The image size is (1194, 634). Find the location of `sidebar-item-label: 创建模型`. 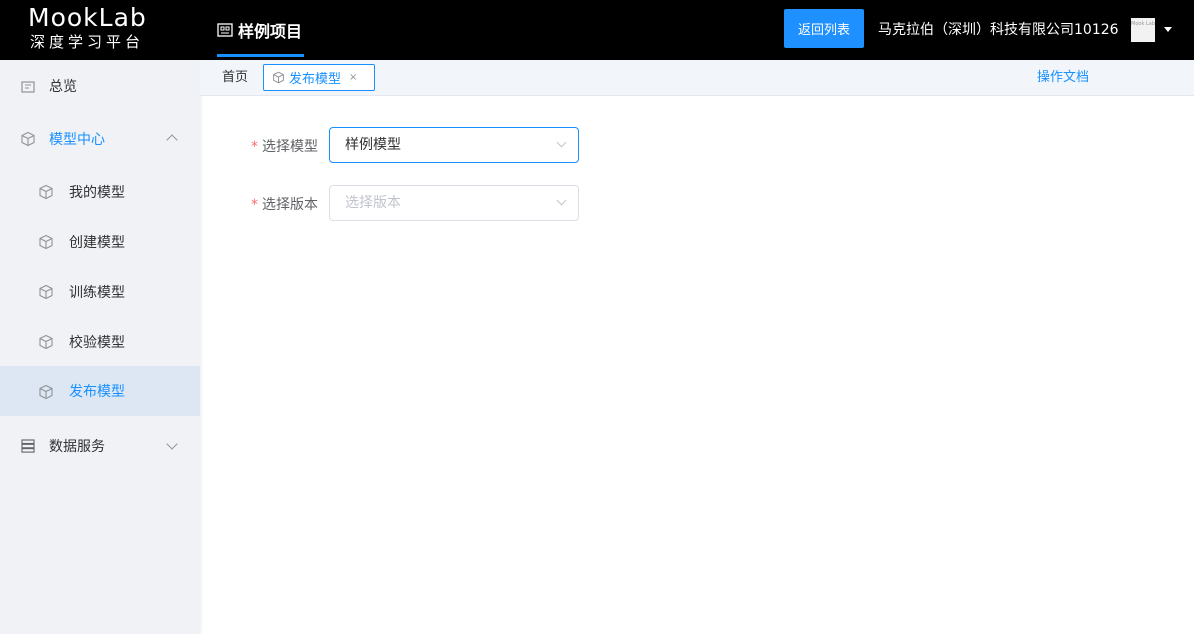

sidebar-item-label: 创建模型 is located at coordinates (97, 243).